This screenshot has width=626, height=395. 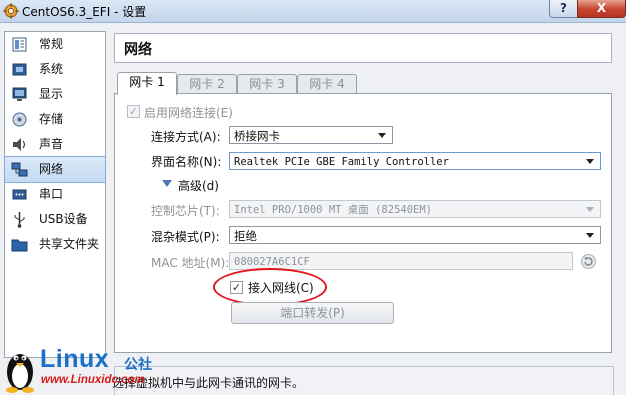 I want to click on sidebar-item-label: 共享文件夹, so click(x=69, y=244).